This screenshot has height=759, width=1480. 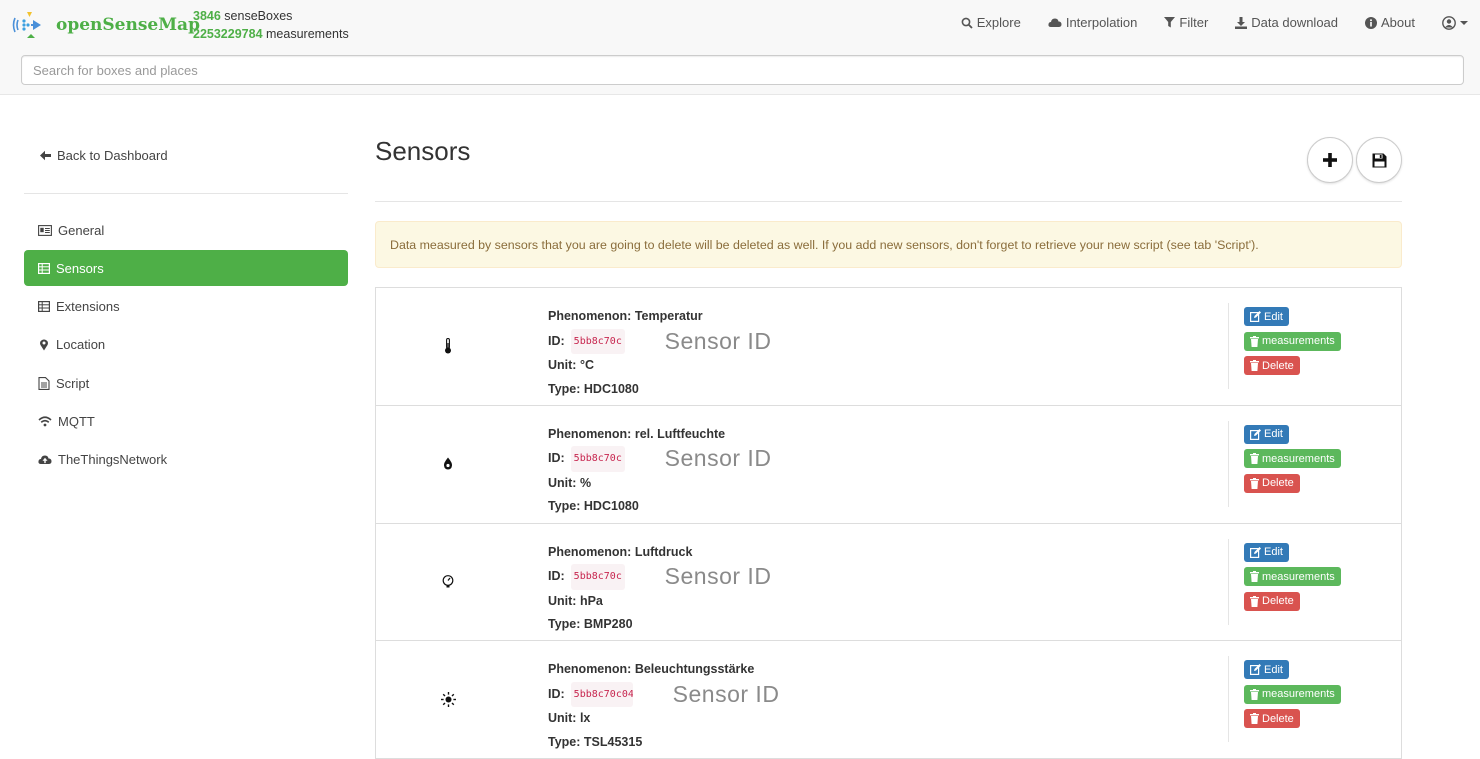 I want to click on brand: openSenseMap, so click(x=105, y=25).